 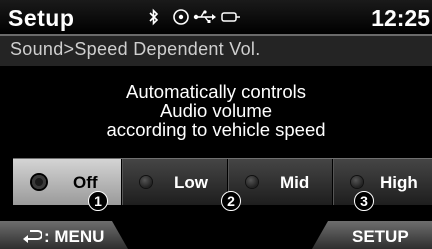 What do you see at coordinates (364, 201) in the screenshot?
I see `callout-marker: 3` at bounding box center [364, 201].